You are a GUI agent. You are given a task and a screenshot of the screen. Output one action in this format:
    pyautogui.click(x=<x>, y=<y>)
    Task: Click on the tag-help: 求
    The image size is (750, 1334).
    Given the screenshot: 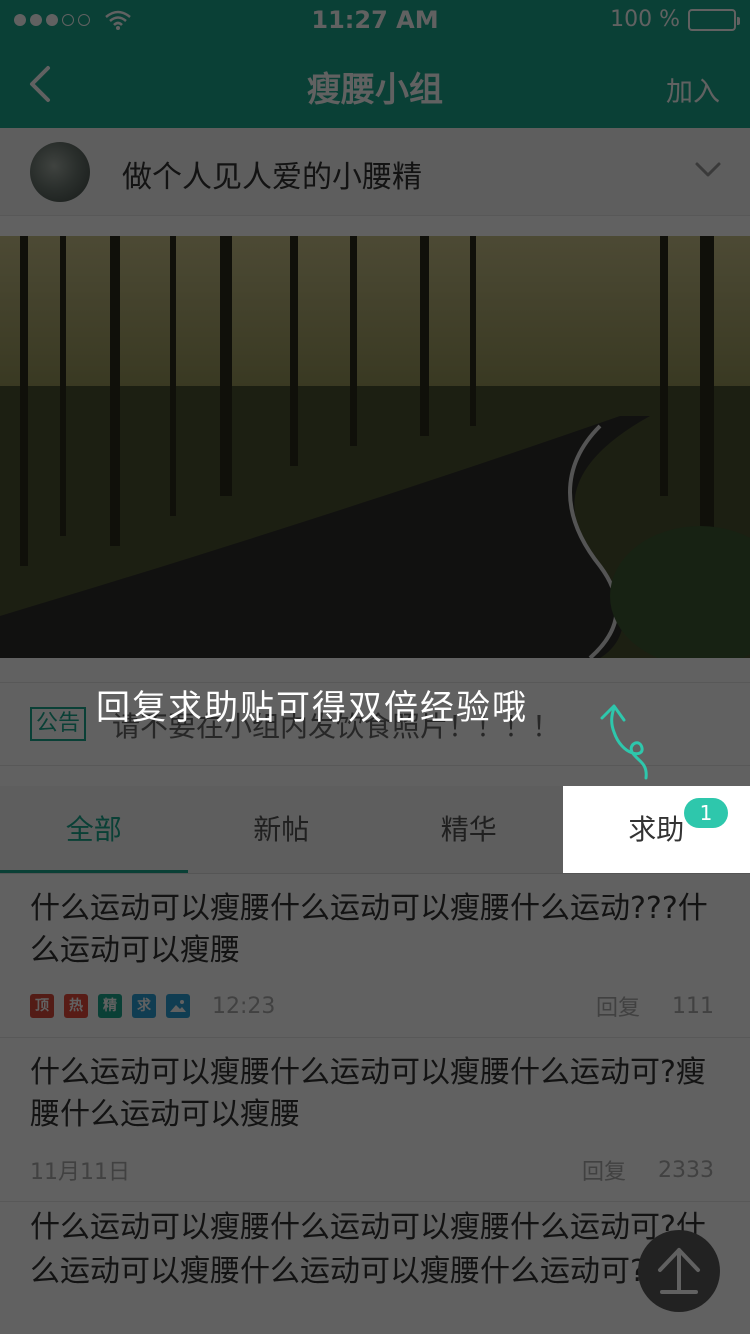 What is the action you would take?
    pyautogui.click(x=144, y=1006)
    